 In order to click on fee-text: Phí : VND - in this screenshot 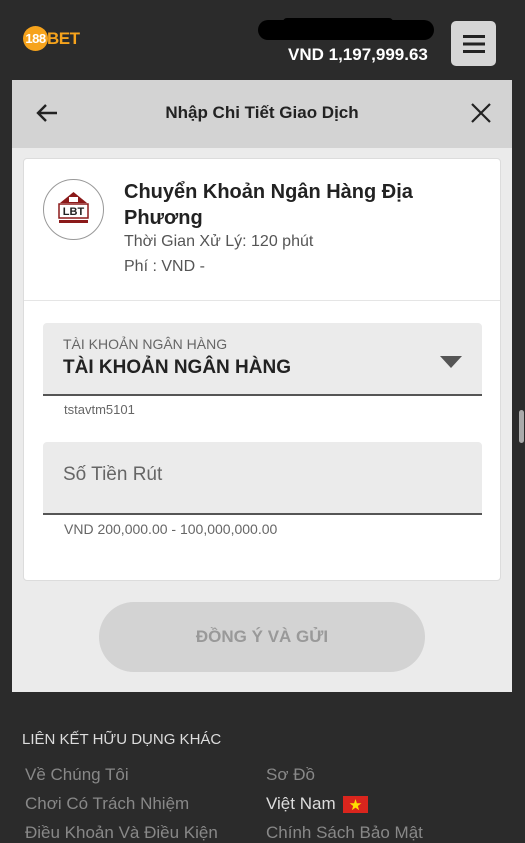, I will do `click(164, 266)`.